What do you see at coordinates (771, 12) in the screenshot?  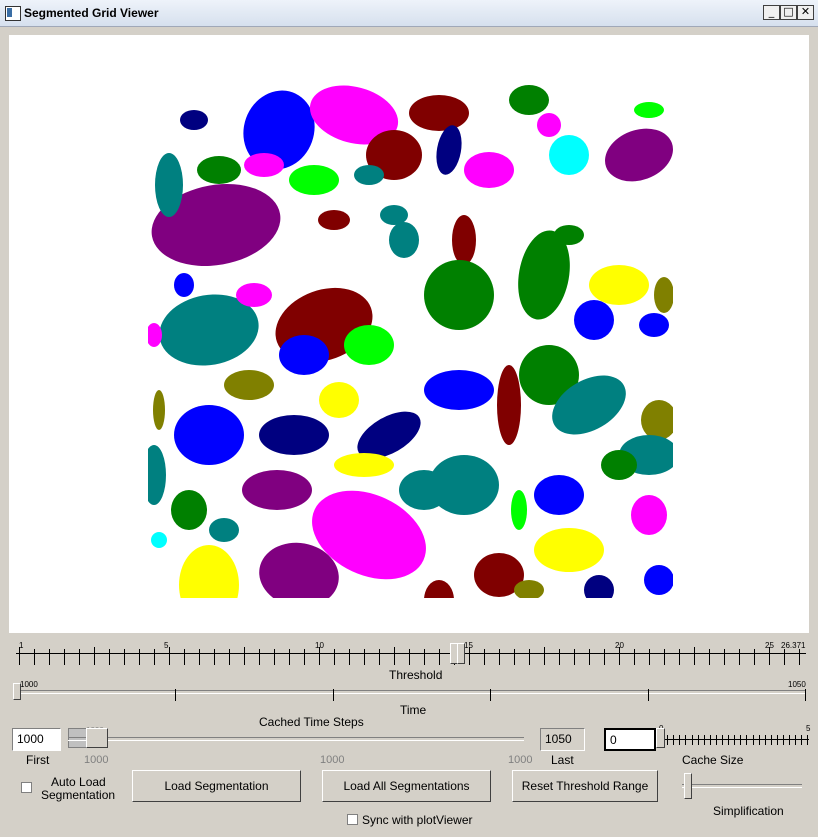 I see `minimize-button: _` at bounding box center [771, 12].